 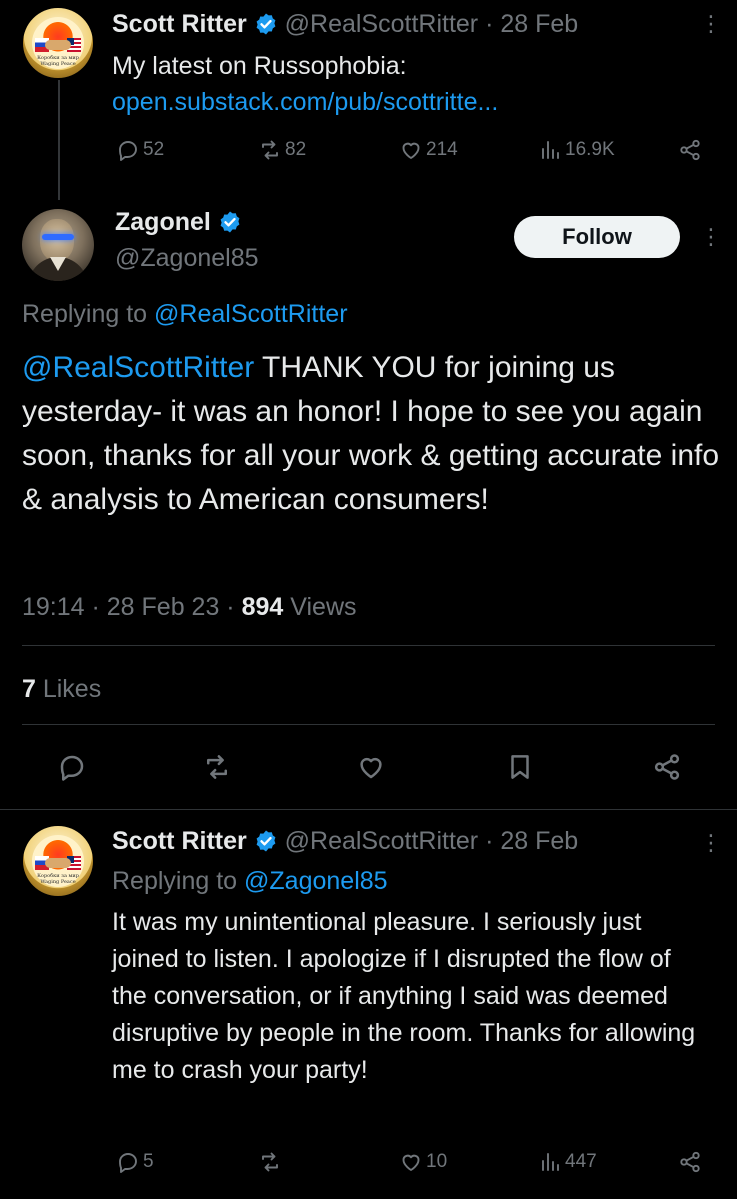 What do you see at coordinates (590, 149) in the screenshot?
I see `view-count: 16.9K` at bounding box center [590, 149].